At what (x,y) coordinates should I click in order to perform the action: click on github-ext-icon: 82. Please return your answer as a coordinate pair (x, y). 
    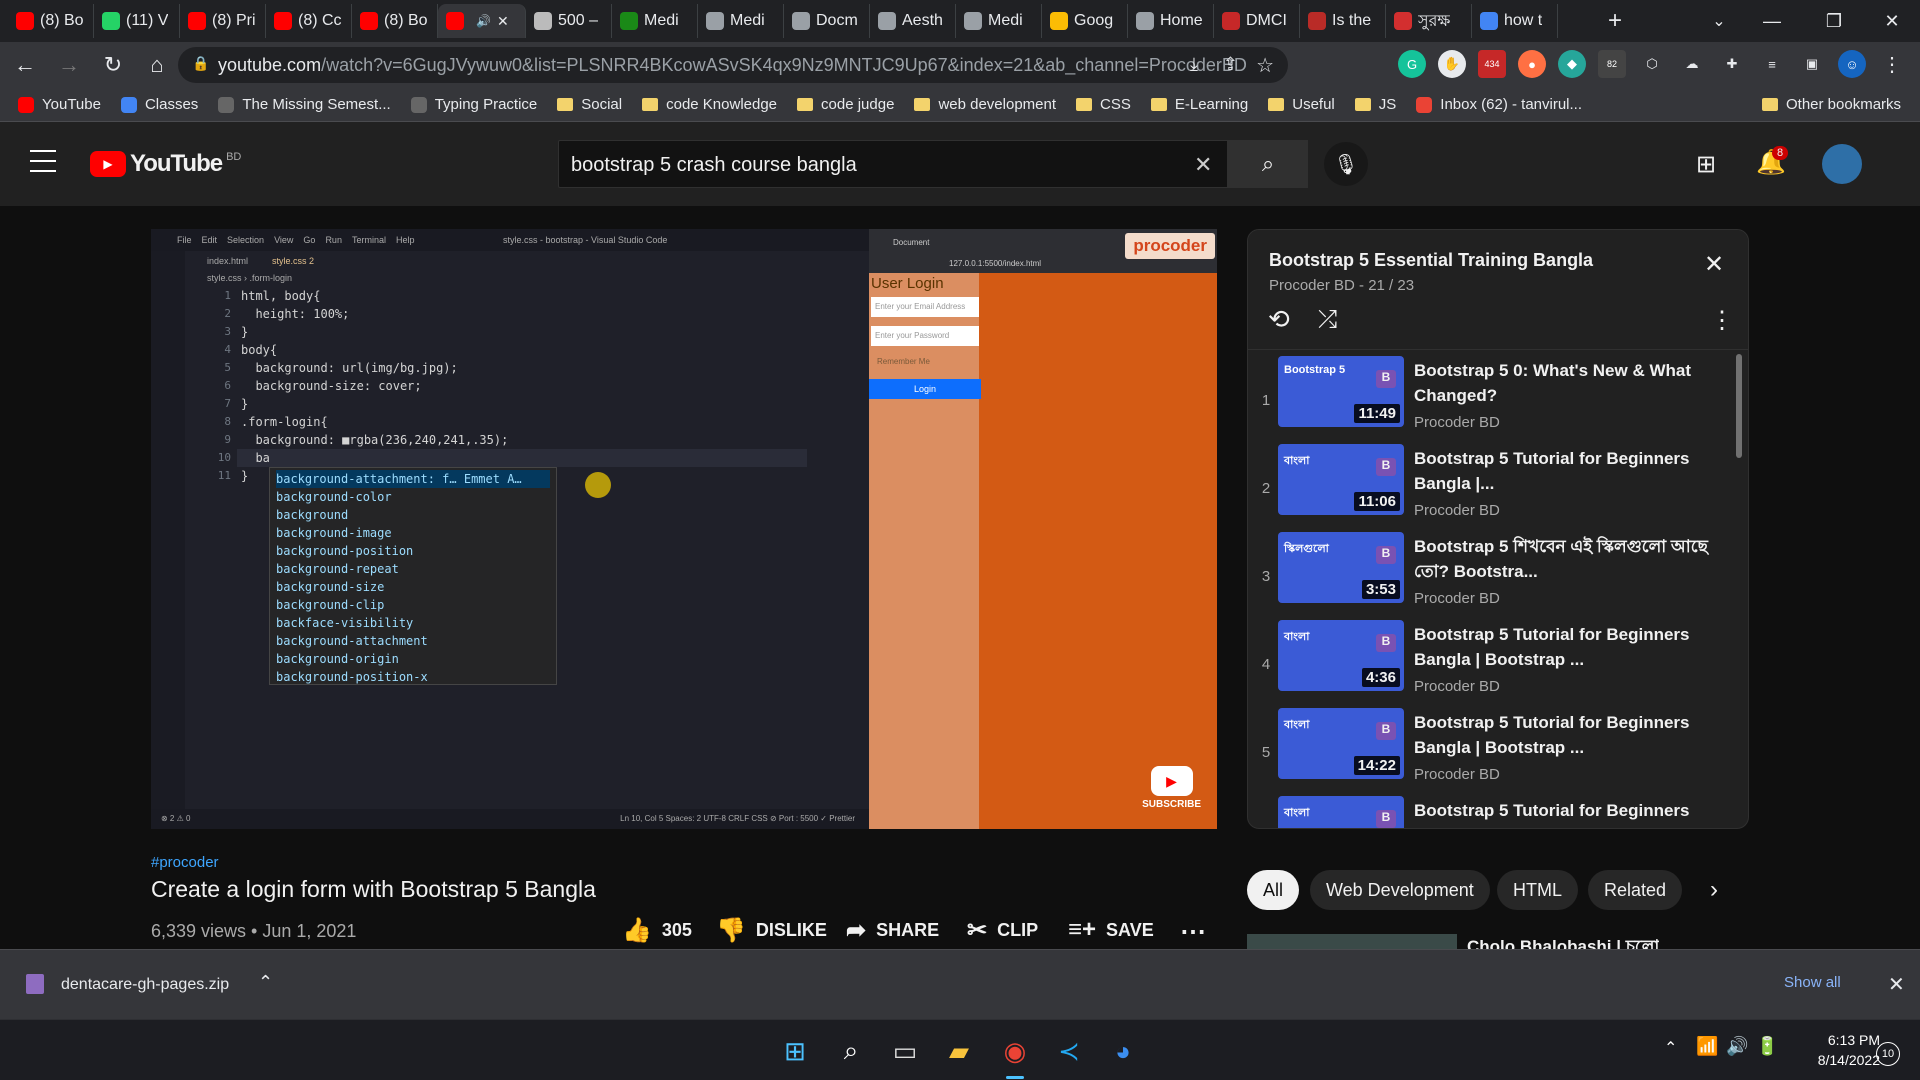
    Looking at the image, I should click on (1612, 64).